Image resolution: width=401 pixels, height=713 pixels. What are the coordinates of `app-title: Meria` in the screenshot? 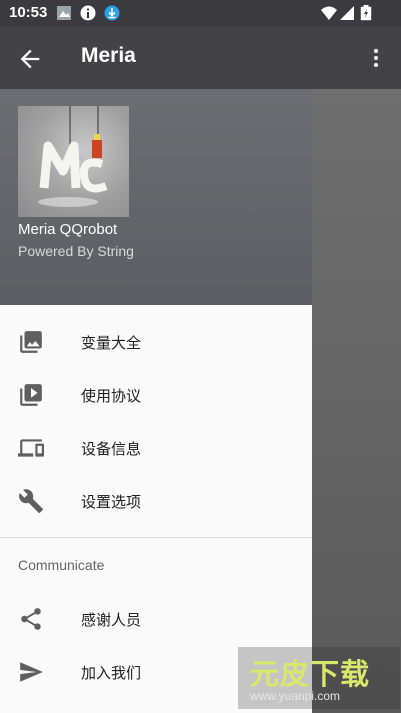 It's located at (108, 55).